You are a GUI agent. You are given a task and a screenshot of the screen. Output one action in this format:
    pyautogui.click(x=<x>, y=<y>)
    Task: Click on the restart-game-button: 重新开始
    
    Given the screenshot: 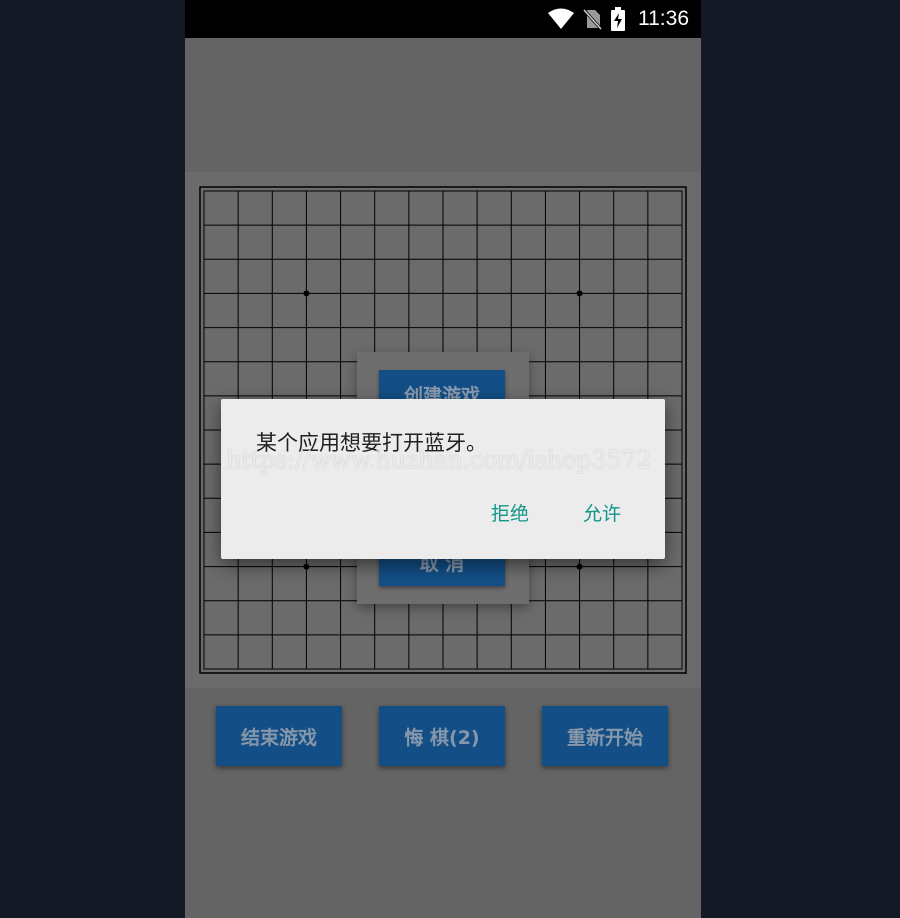 What is the action you would take?
    pyautogui.click(x=605, y=736)
    